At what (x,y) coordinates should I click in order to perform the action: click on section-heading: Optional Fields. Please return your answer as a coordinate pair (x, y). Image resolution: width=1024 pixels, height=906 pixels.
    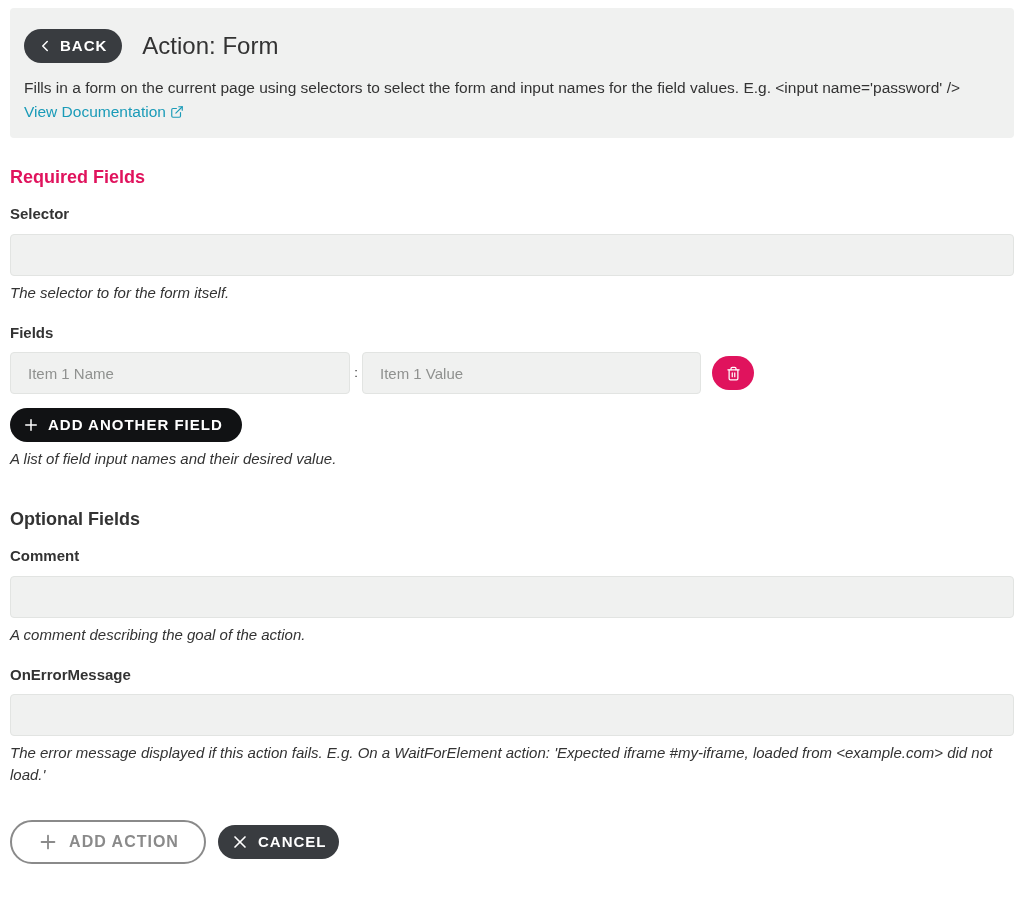
    Looking at the image, I should click on (75, 519).